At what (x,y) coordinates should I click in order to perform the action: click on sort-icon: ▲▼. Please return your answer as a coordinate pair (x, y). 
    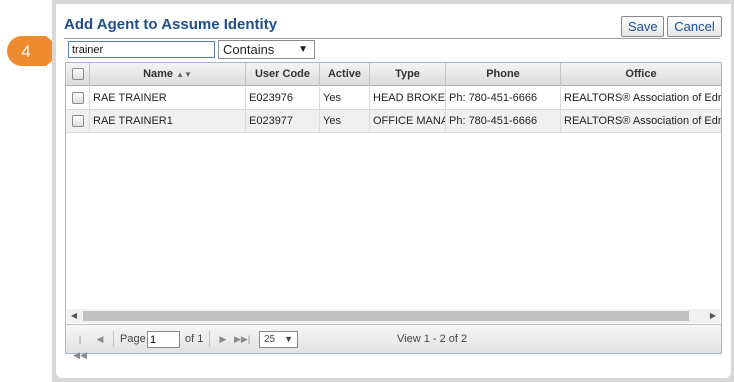
    Looking at the image, I should click on (184, 74).